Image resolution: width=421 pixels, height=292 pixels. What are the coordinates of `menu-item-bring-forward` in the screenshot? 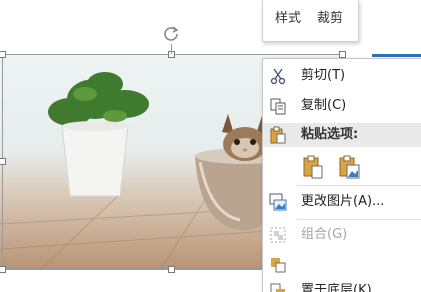 It's located at (342, 265).